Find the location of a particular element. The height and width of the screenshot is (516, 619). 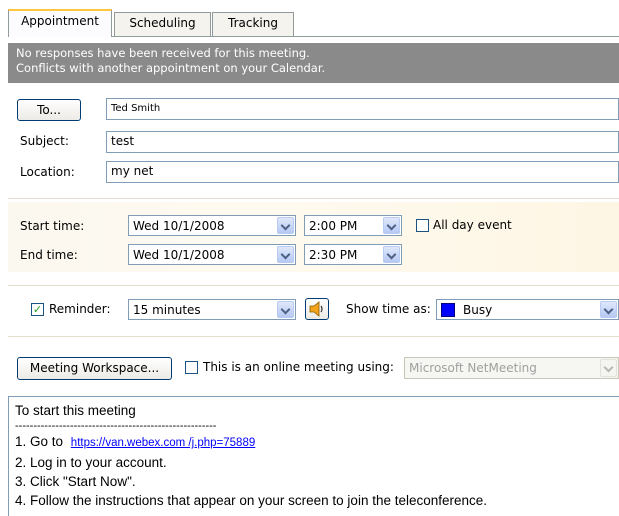

tab-scheduling: Scheduling is located at coordinates (162, 24).